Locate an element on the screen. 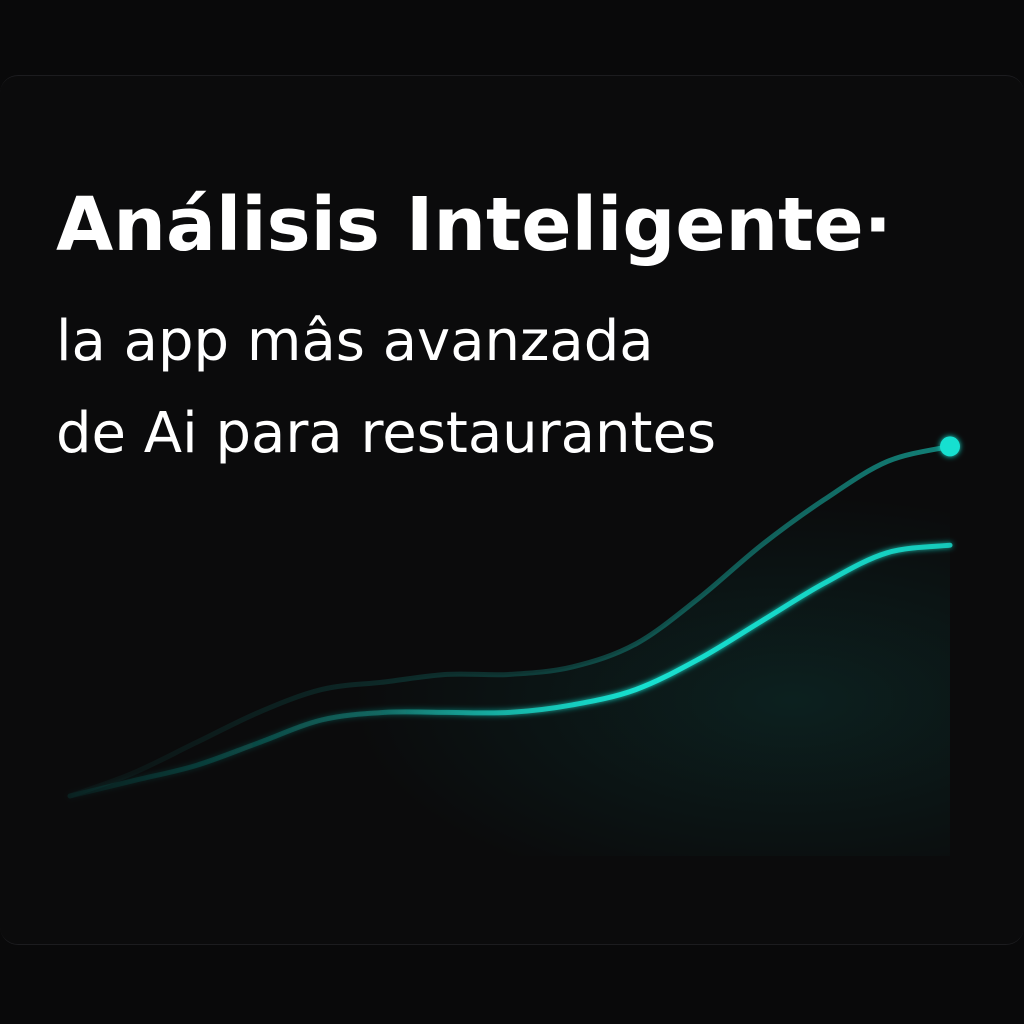 This screenshot has width=1024, height=1024. headline: Análisis Inteligente· is located at coordinates (474, 225).